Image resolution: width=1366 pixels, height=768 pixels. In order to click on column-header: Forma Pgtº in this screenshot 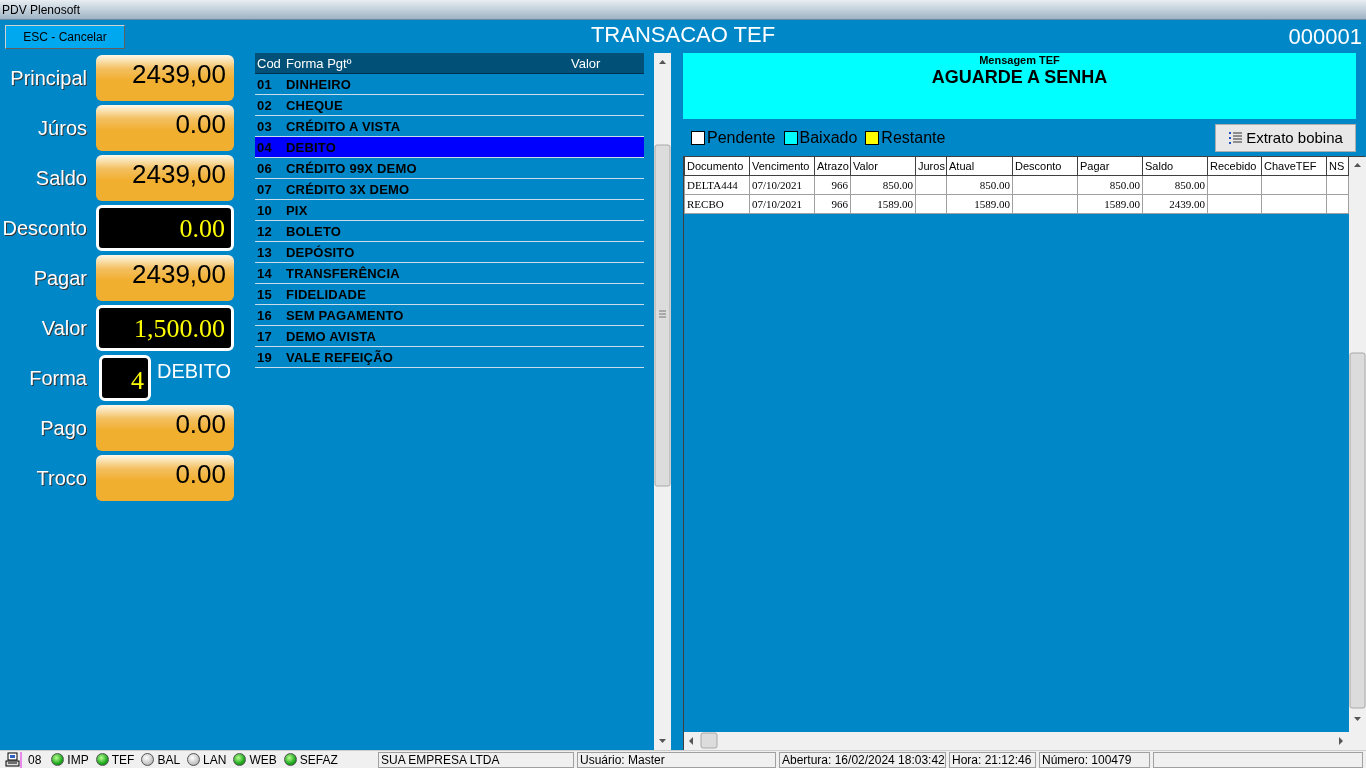, I will do `click(319, 63)`.